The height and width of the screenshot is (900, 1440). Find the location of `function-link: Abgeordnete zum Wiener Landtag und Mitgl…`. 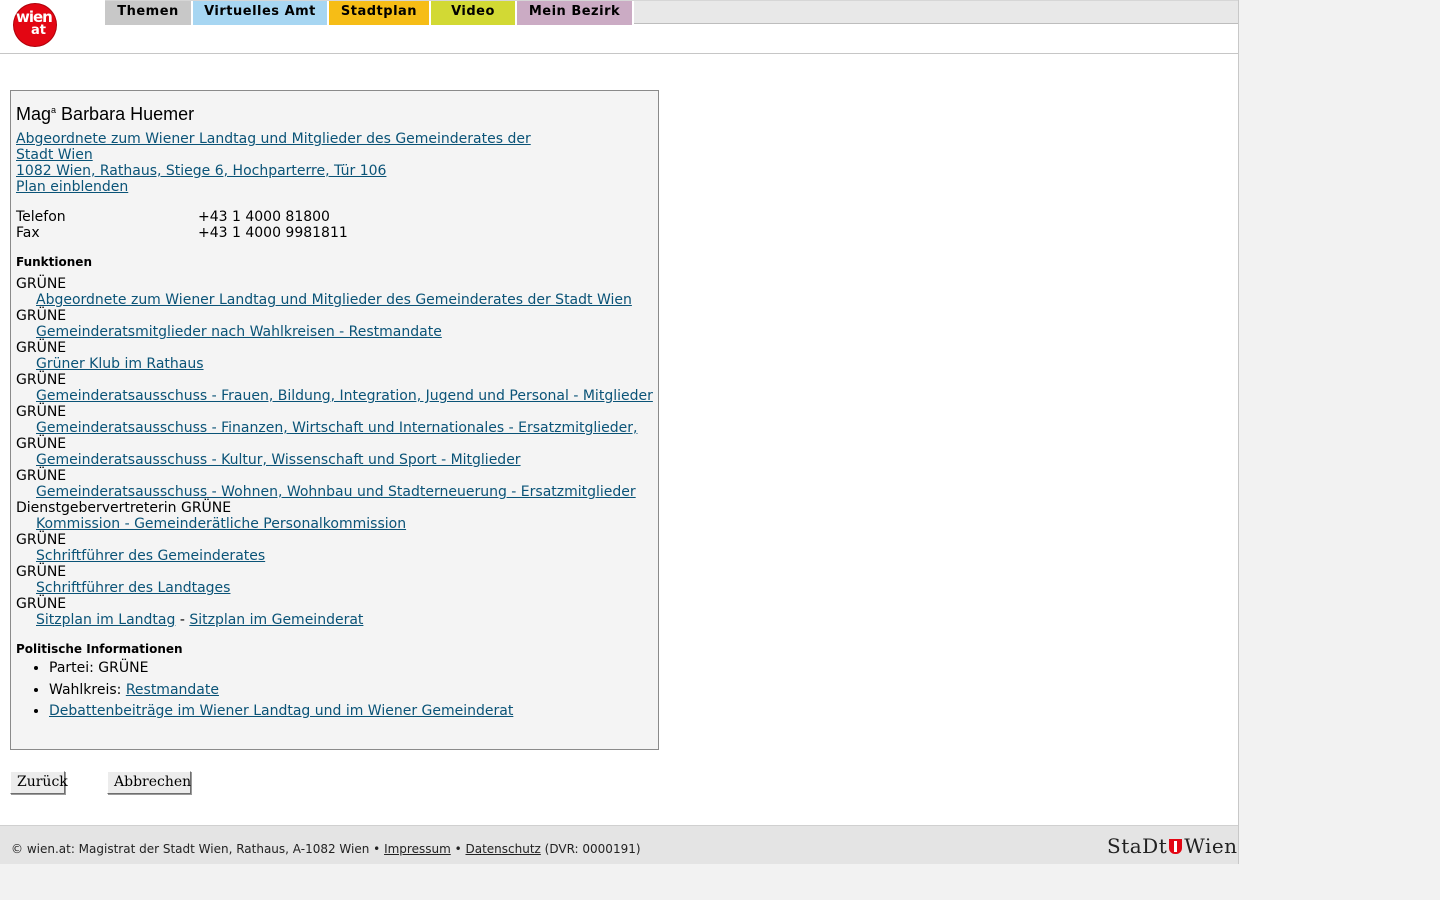

function-link: Abgeordnete zum Wiener Landtag und Mitgl… is located at coordinates (334, 300).